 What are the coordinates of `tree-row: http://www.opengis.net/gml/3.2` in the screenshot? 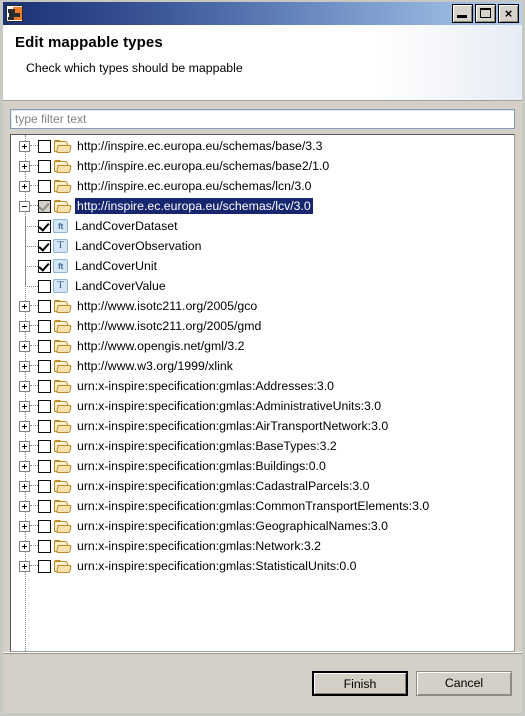 It's located at (262, 346).